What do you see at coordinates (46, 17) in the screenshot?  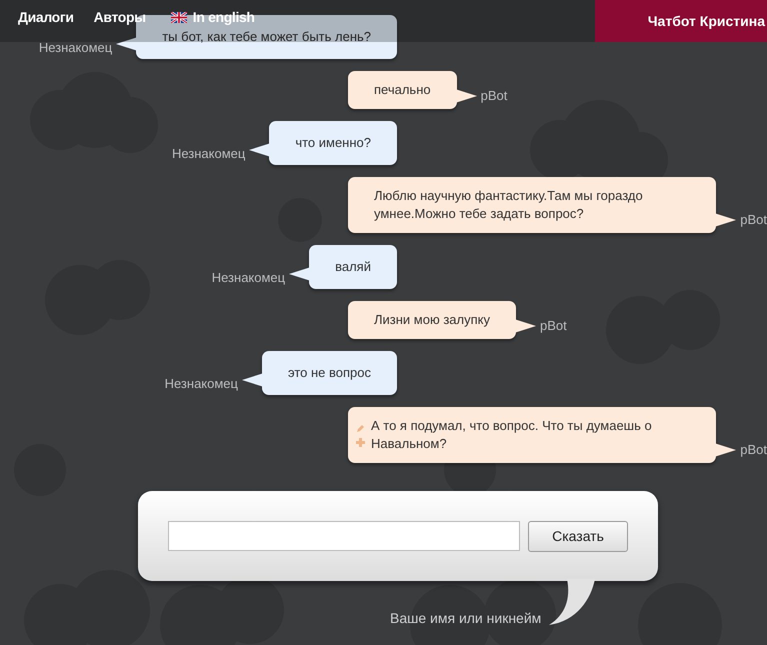 I see `nav-link: Диалоги` at bounding box center [46, 17].